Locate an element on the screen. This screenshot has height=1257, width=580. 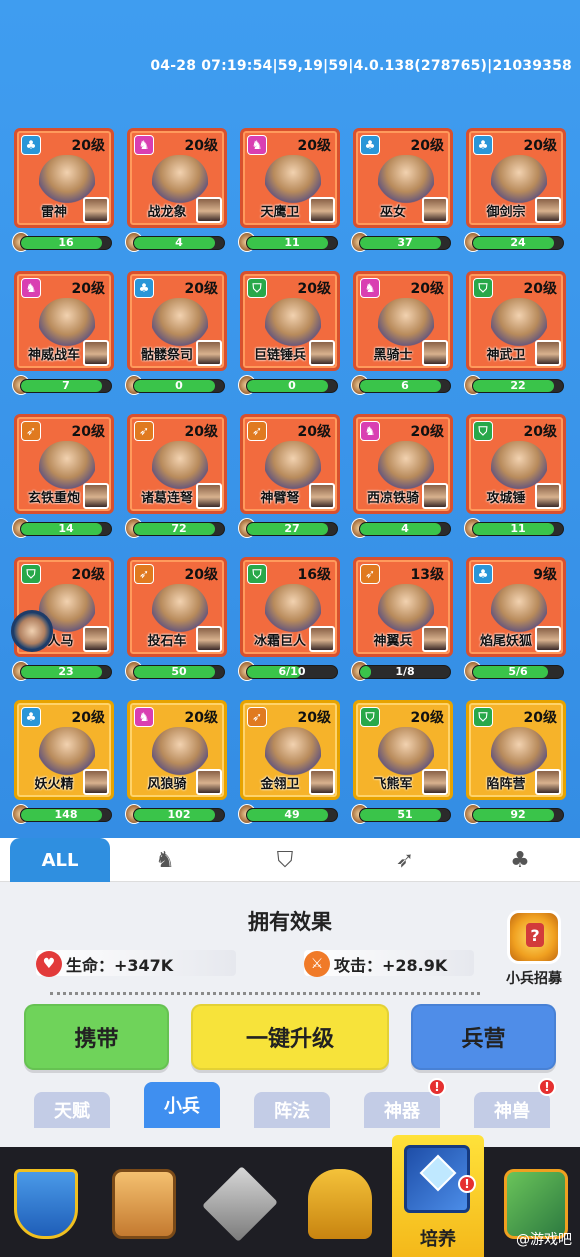
unit-card: ➶ 20级 玄铁重炮 is located at coordinates (64, 464).